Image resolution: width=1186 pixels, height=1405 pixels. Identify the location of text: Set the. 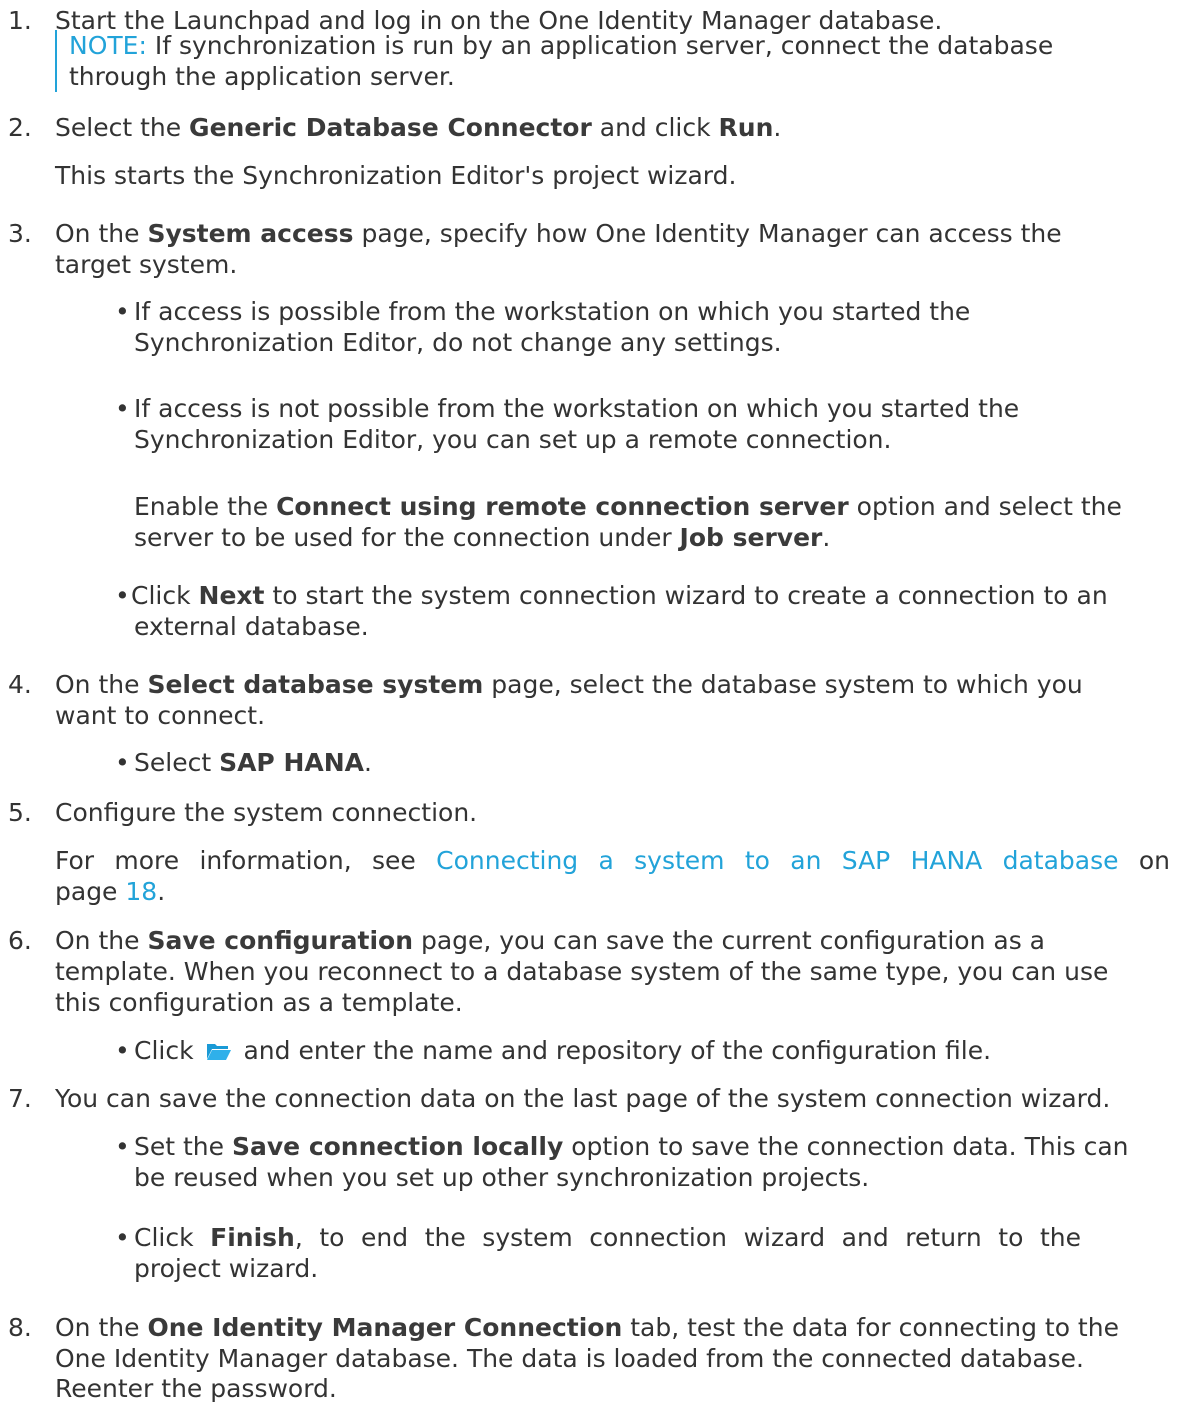
(183, 1146).